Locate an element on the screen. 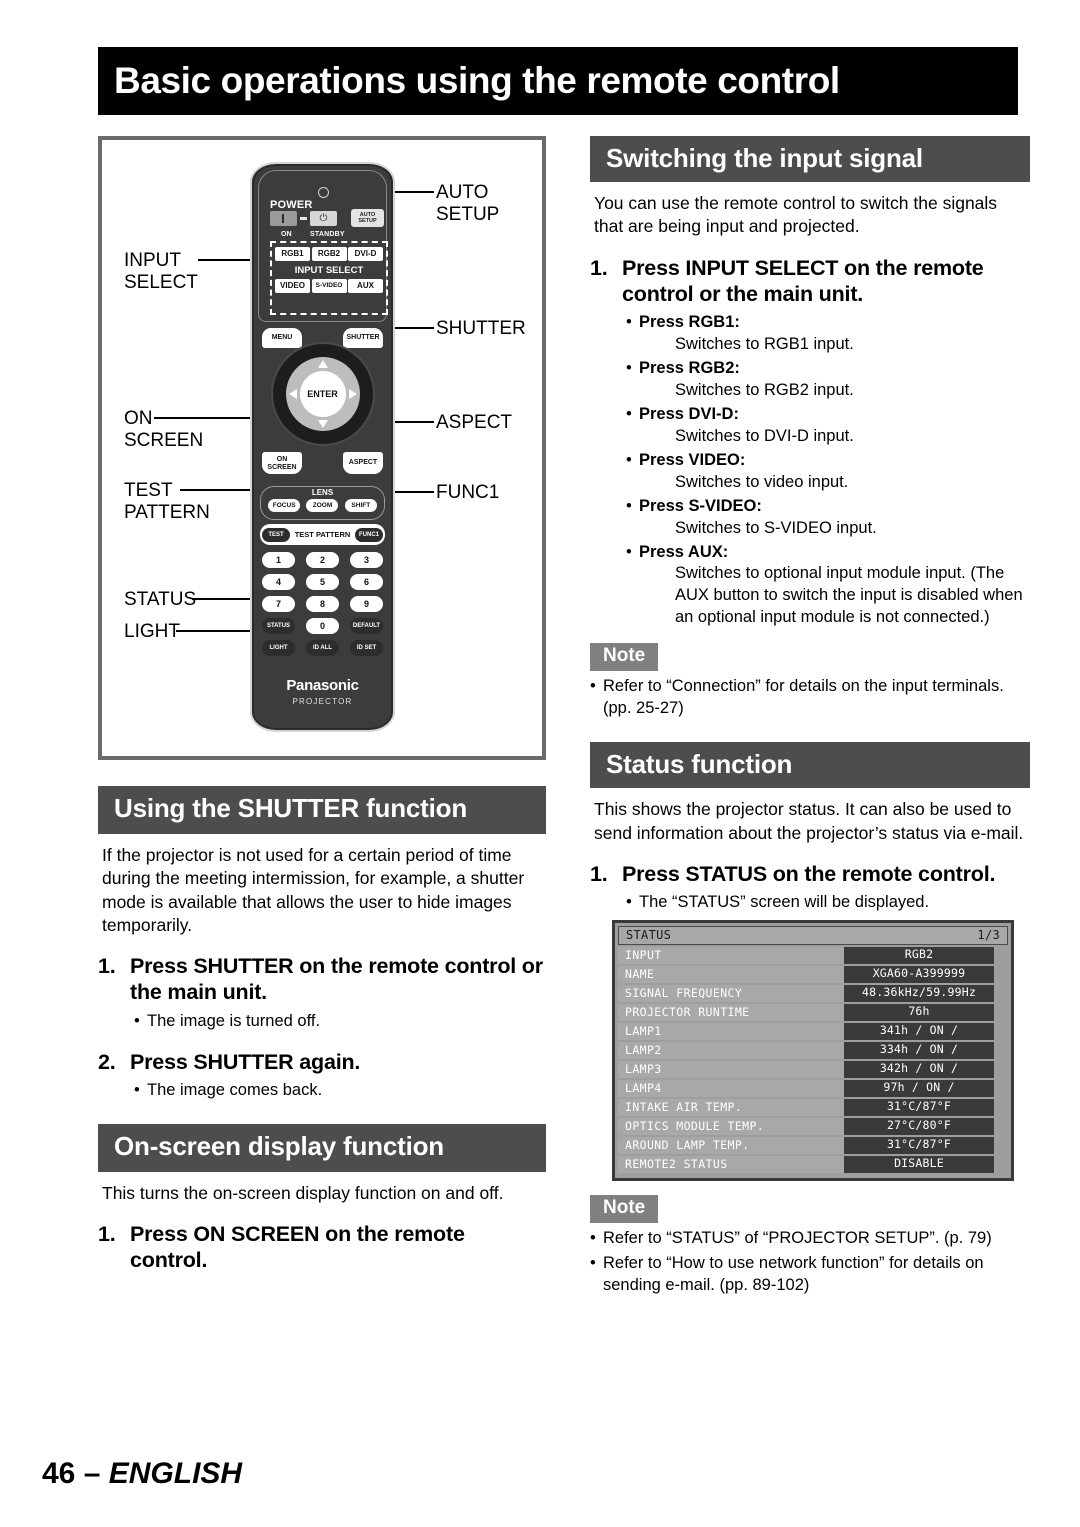 The width and height of the screenshot is (1080, 1527). table-row: REMOTE2 STATUS DISABLE is located at coordinates (813, 1164).